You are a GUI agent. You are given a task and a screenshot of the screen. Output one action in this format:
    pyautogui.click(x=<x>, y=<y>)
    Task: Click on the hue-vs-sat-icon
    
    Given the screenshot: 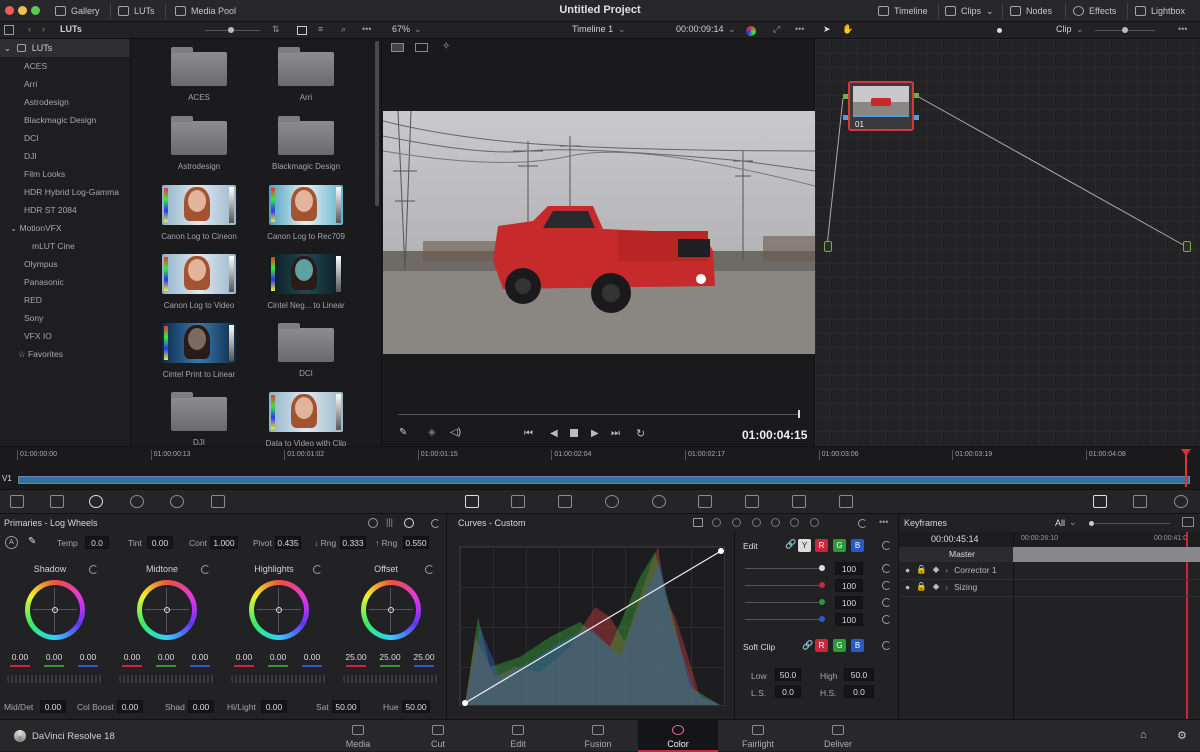 What is the action you would take?
    pyautogui.click(x=736, y=522)
    